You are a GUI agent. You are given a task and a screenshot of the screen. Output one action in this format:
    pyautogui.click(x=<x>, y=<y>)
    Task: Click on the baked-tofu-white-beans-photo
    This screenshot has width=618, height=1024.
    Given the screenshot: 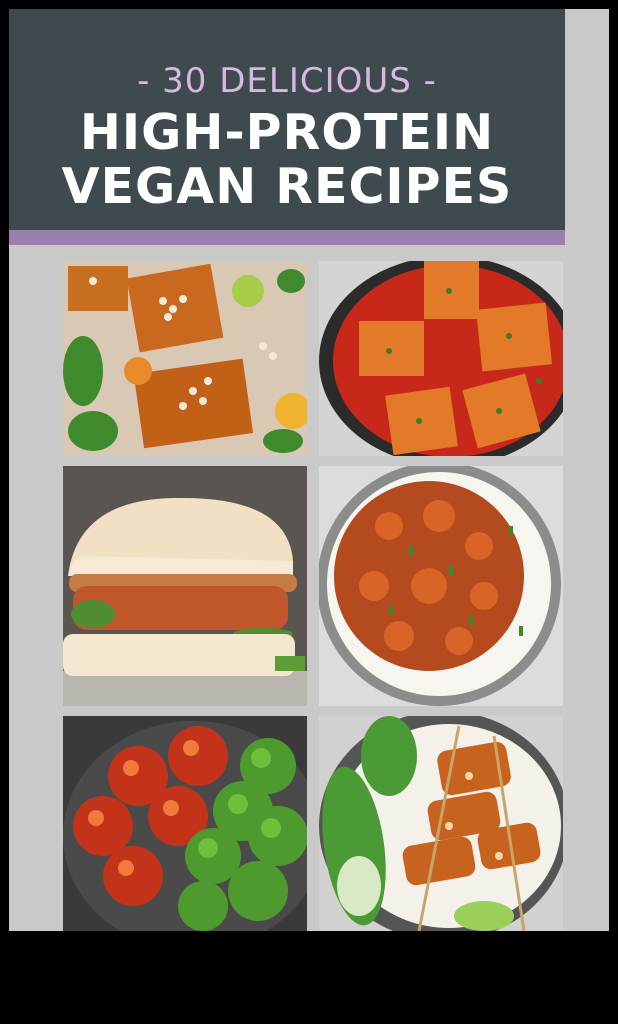 What is the action you would take?
    pyautogui.click(x=185, y=358)
    